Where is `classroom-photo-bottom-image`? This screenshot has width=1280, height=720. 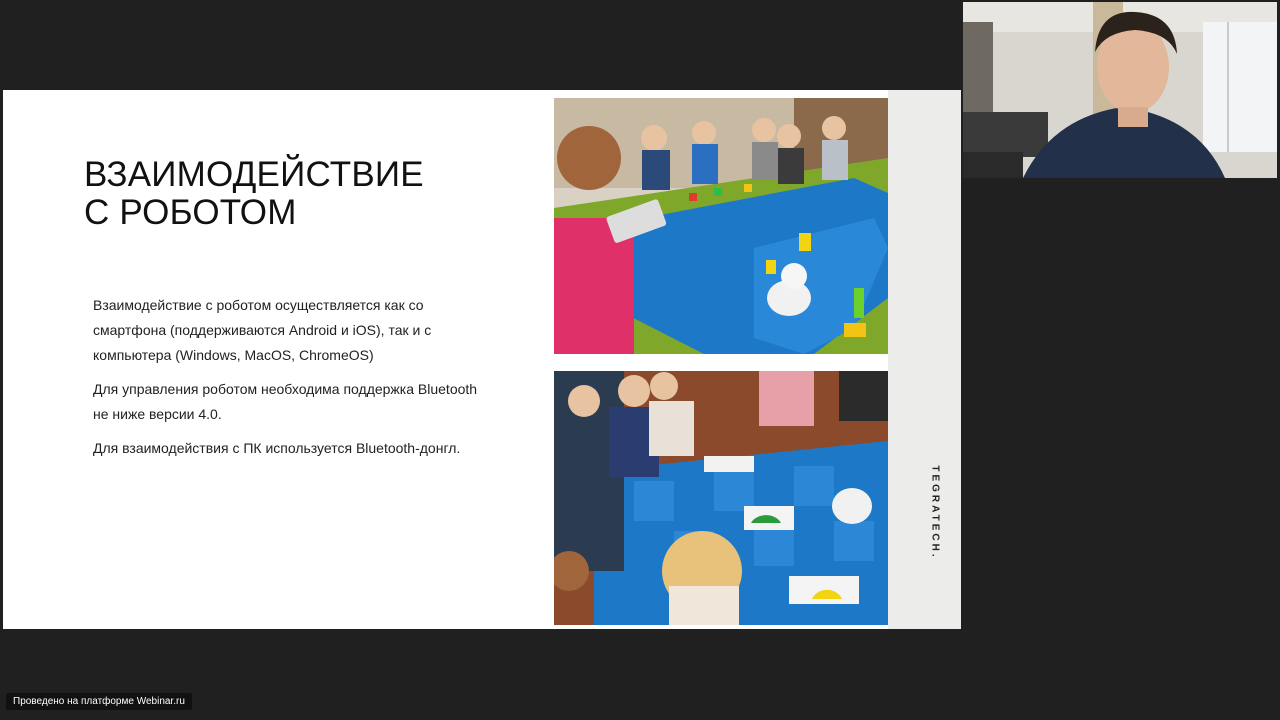 classroom-photo-bottom-image is located at coordinates (721, 498).